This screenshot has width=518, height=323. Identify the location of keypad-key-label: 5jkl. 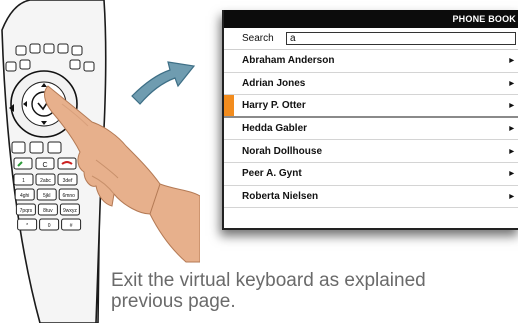
(47, 196).